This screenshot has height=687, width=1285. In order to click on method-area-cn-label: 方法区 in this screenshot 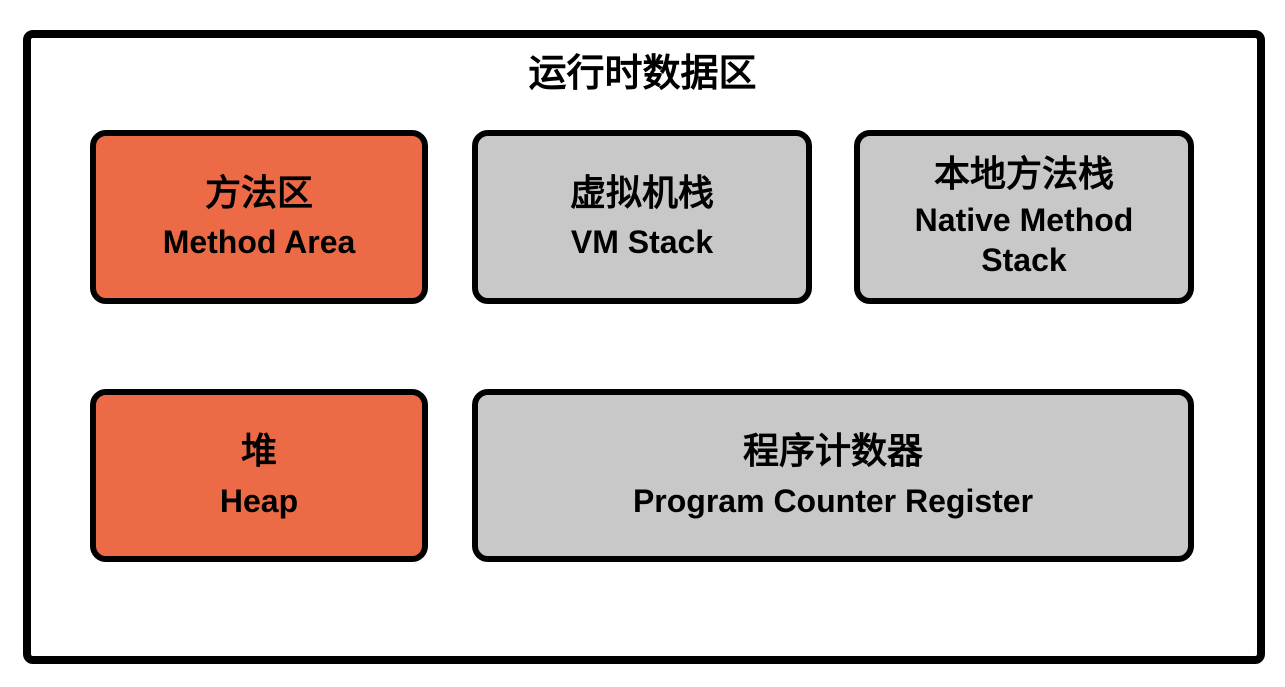, I will do `click(258, 193)`.